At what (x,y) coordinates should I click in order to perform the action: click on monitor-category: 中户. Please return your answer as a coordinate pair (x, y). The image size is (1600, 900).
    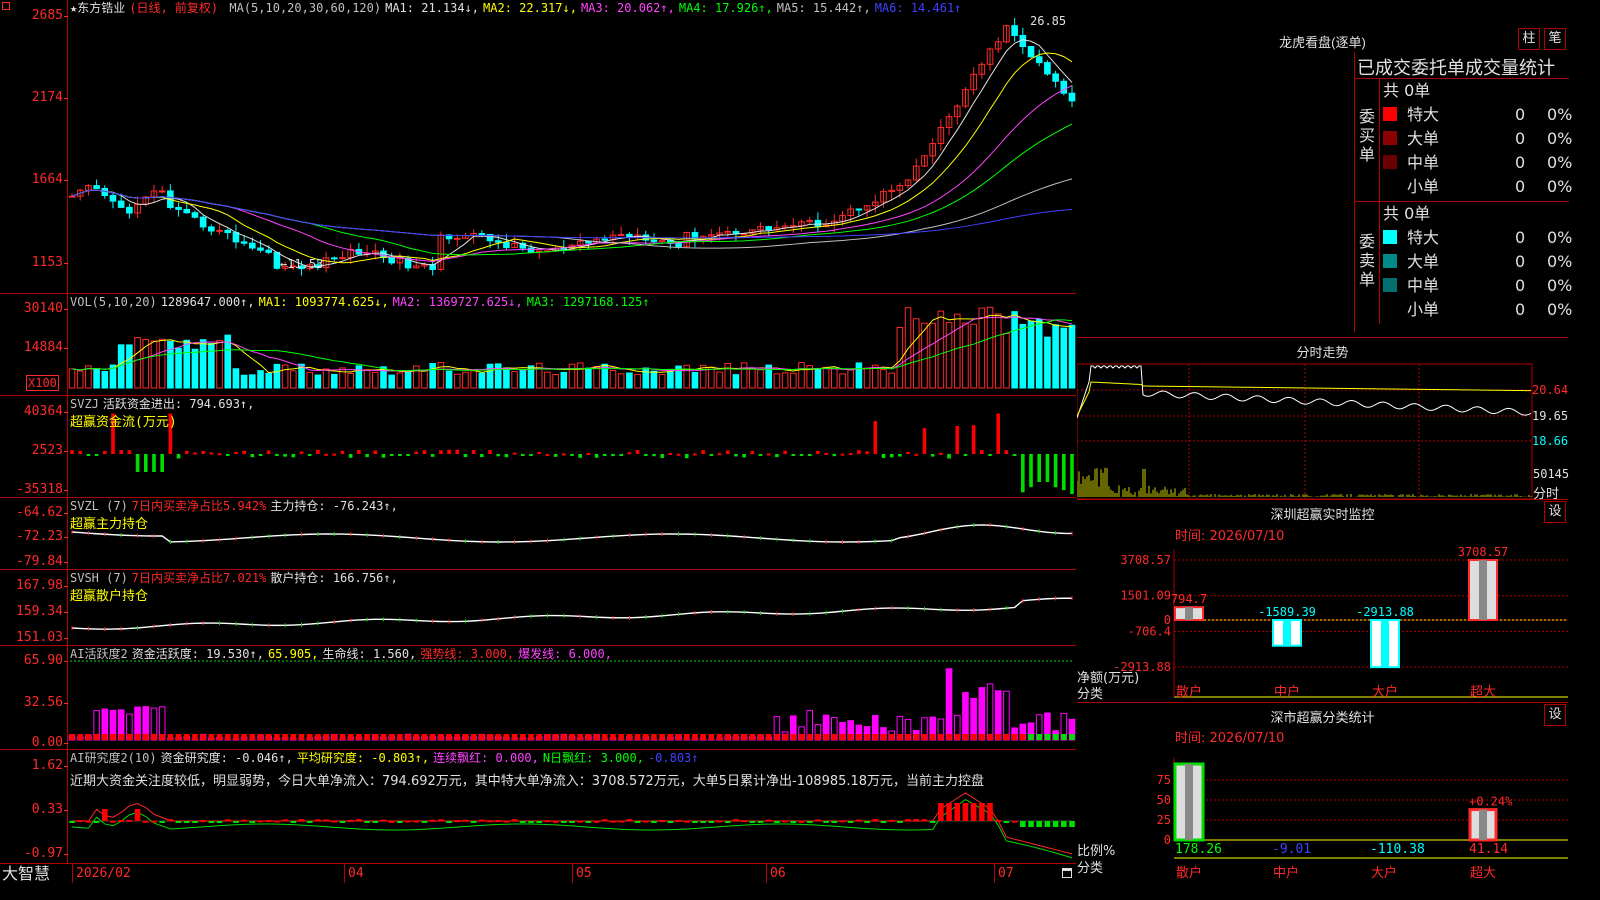
    Looking at the image, I should click on (1287, 692).